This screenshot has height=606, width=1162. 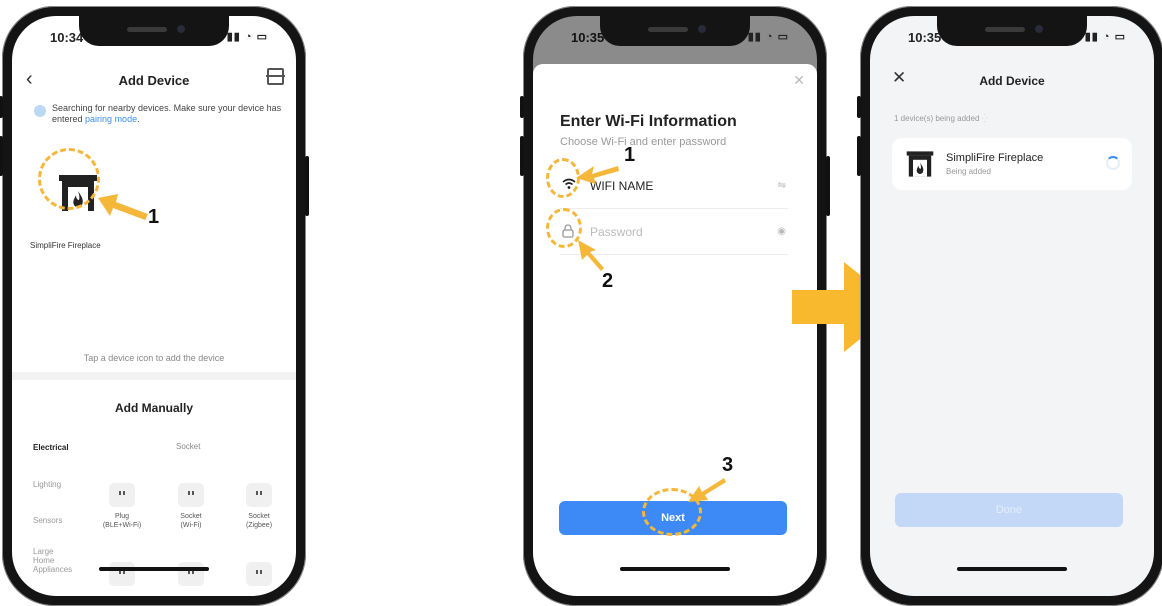 I want to click on socket-zigbee-tile, so click(x=259, y=495).